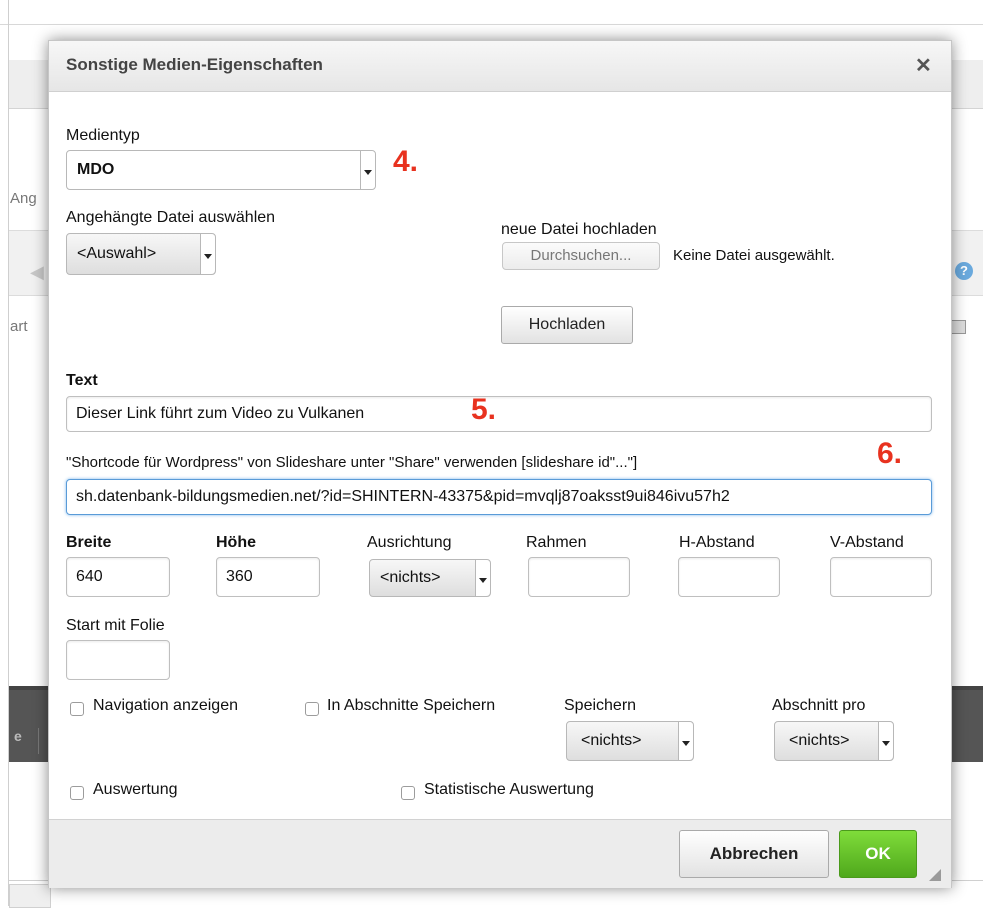  What do you see at coordinates (77, 709) in the screenshot?
I see `navigation-checkbox` at bounding box center [77, 709].